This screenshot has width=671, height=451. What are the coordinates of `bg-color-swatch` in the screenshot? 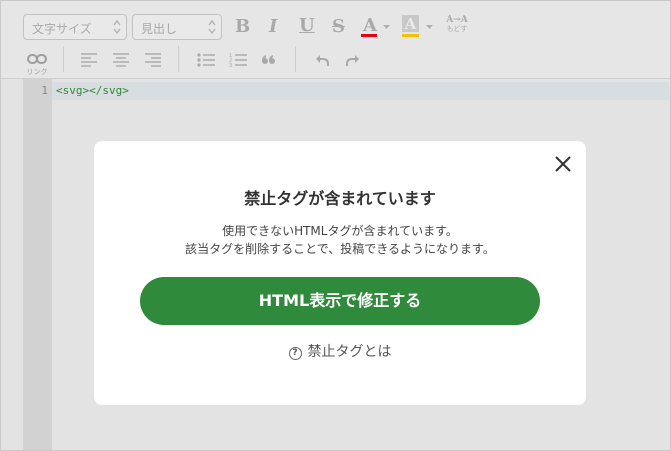 It's located at (410, 35).